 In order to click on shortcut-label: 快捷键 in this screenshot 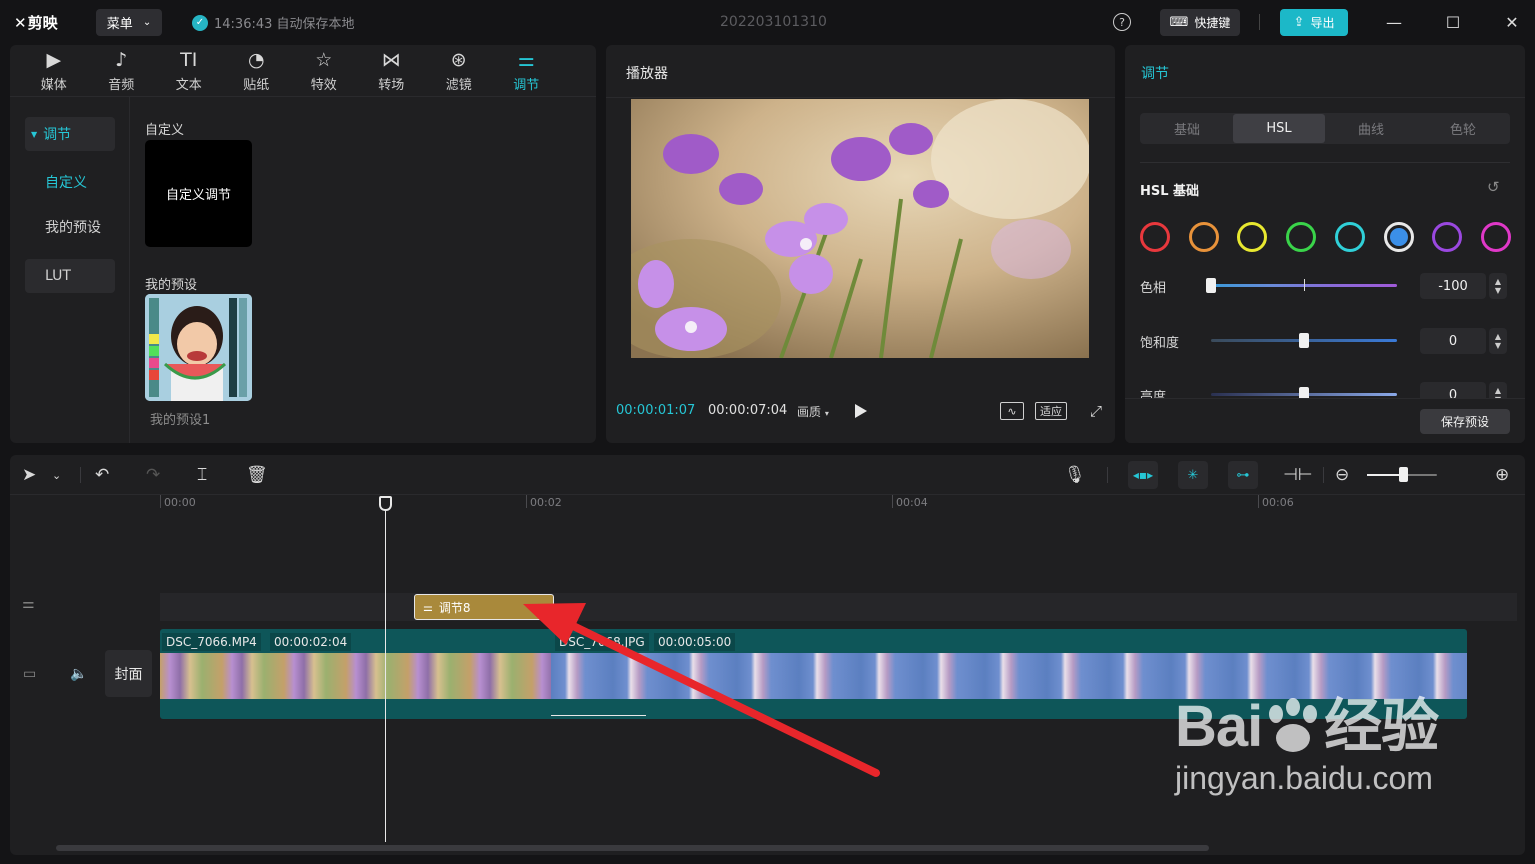, I will do `click(1212, 23)`.